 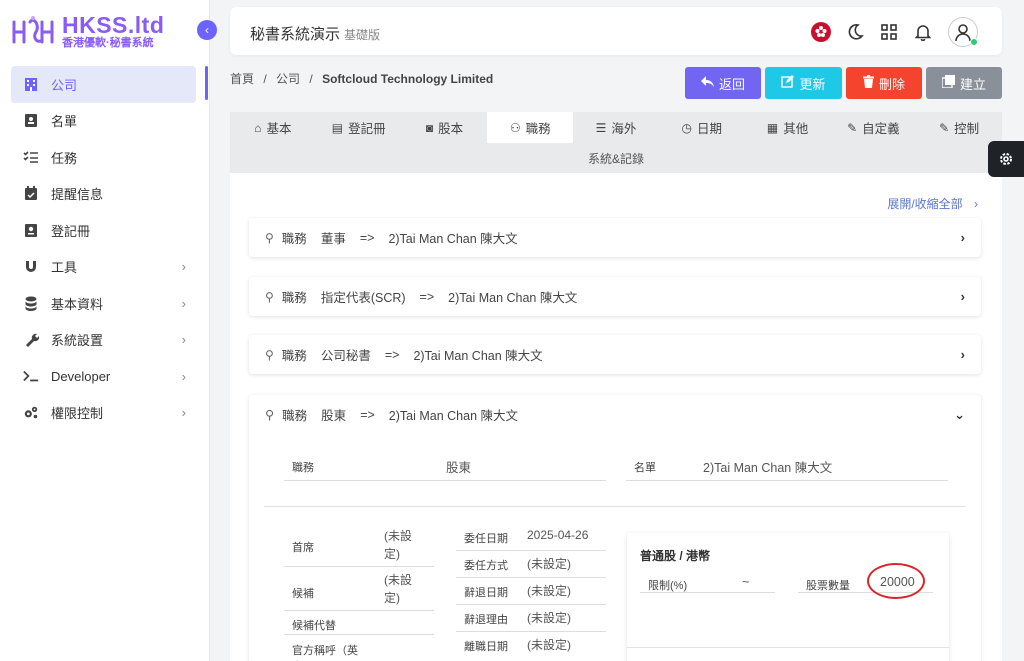 I want to click on document-icon: ▤, so click(x=337, y=127).